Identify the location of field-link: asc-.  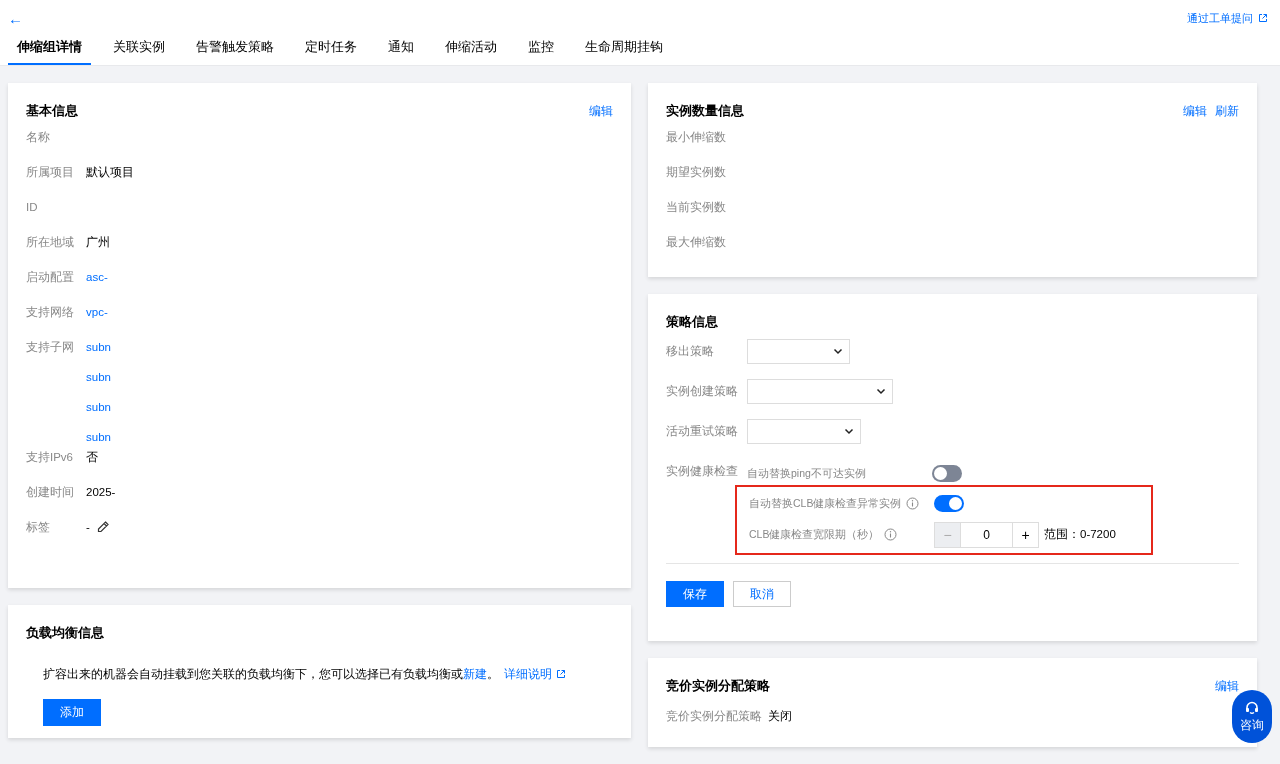
(97, 277).